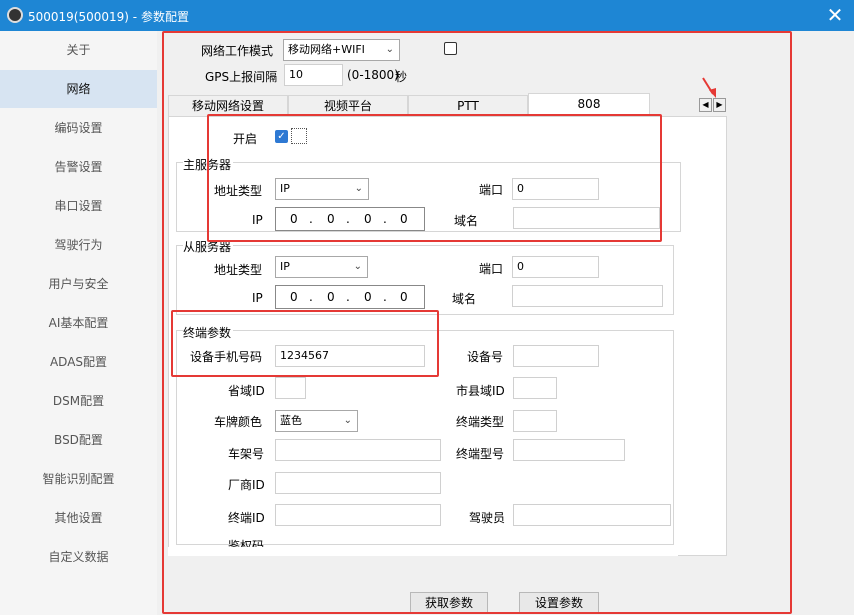 The image size is (854, 615). I want to click on sidebar-item-ai-basic: AI基本配置, so click(78, 323).